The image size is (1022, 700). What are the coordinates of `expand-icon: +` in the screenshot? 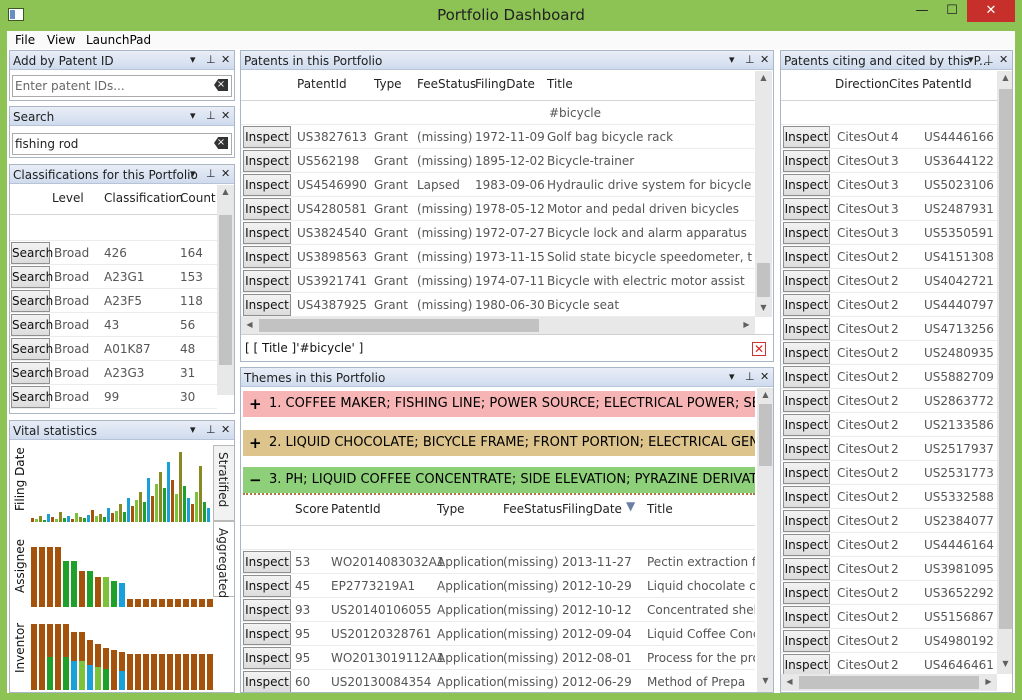 It's located at (255, 443).